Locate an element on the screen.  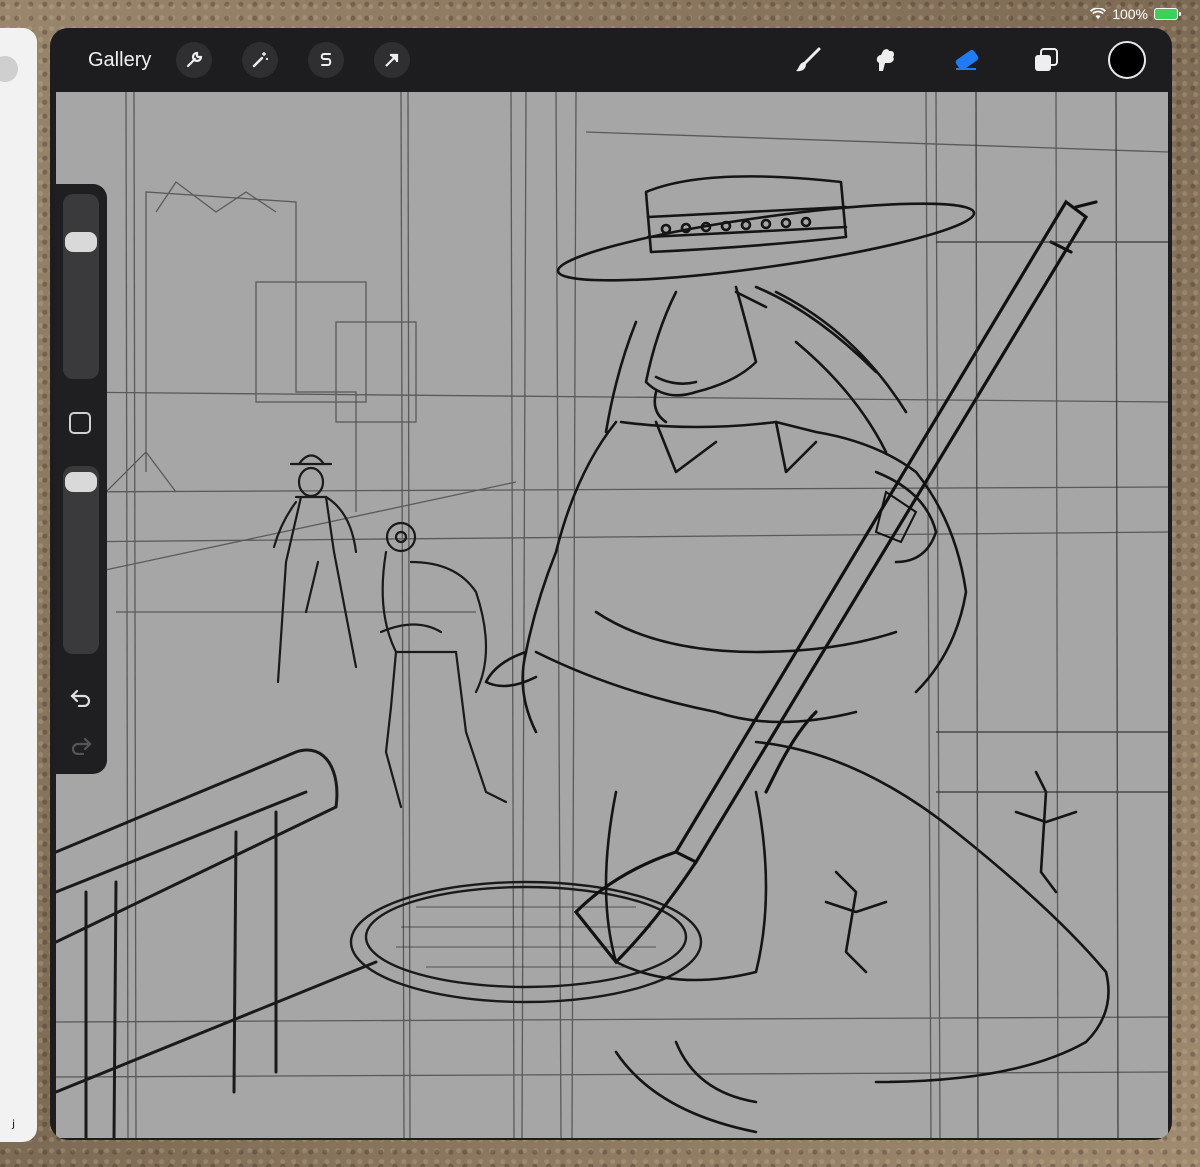
smudge-icon is located at coordinates (886, 60).